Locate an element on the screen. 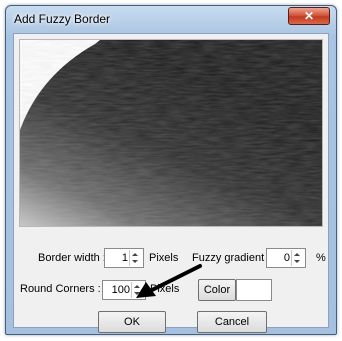 The image size is (342, 341). spin-down-icon is located at coordinates (297, 261).